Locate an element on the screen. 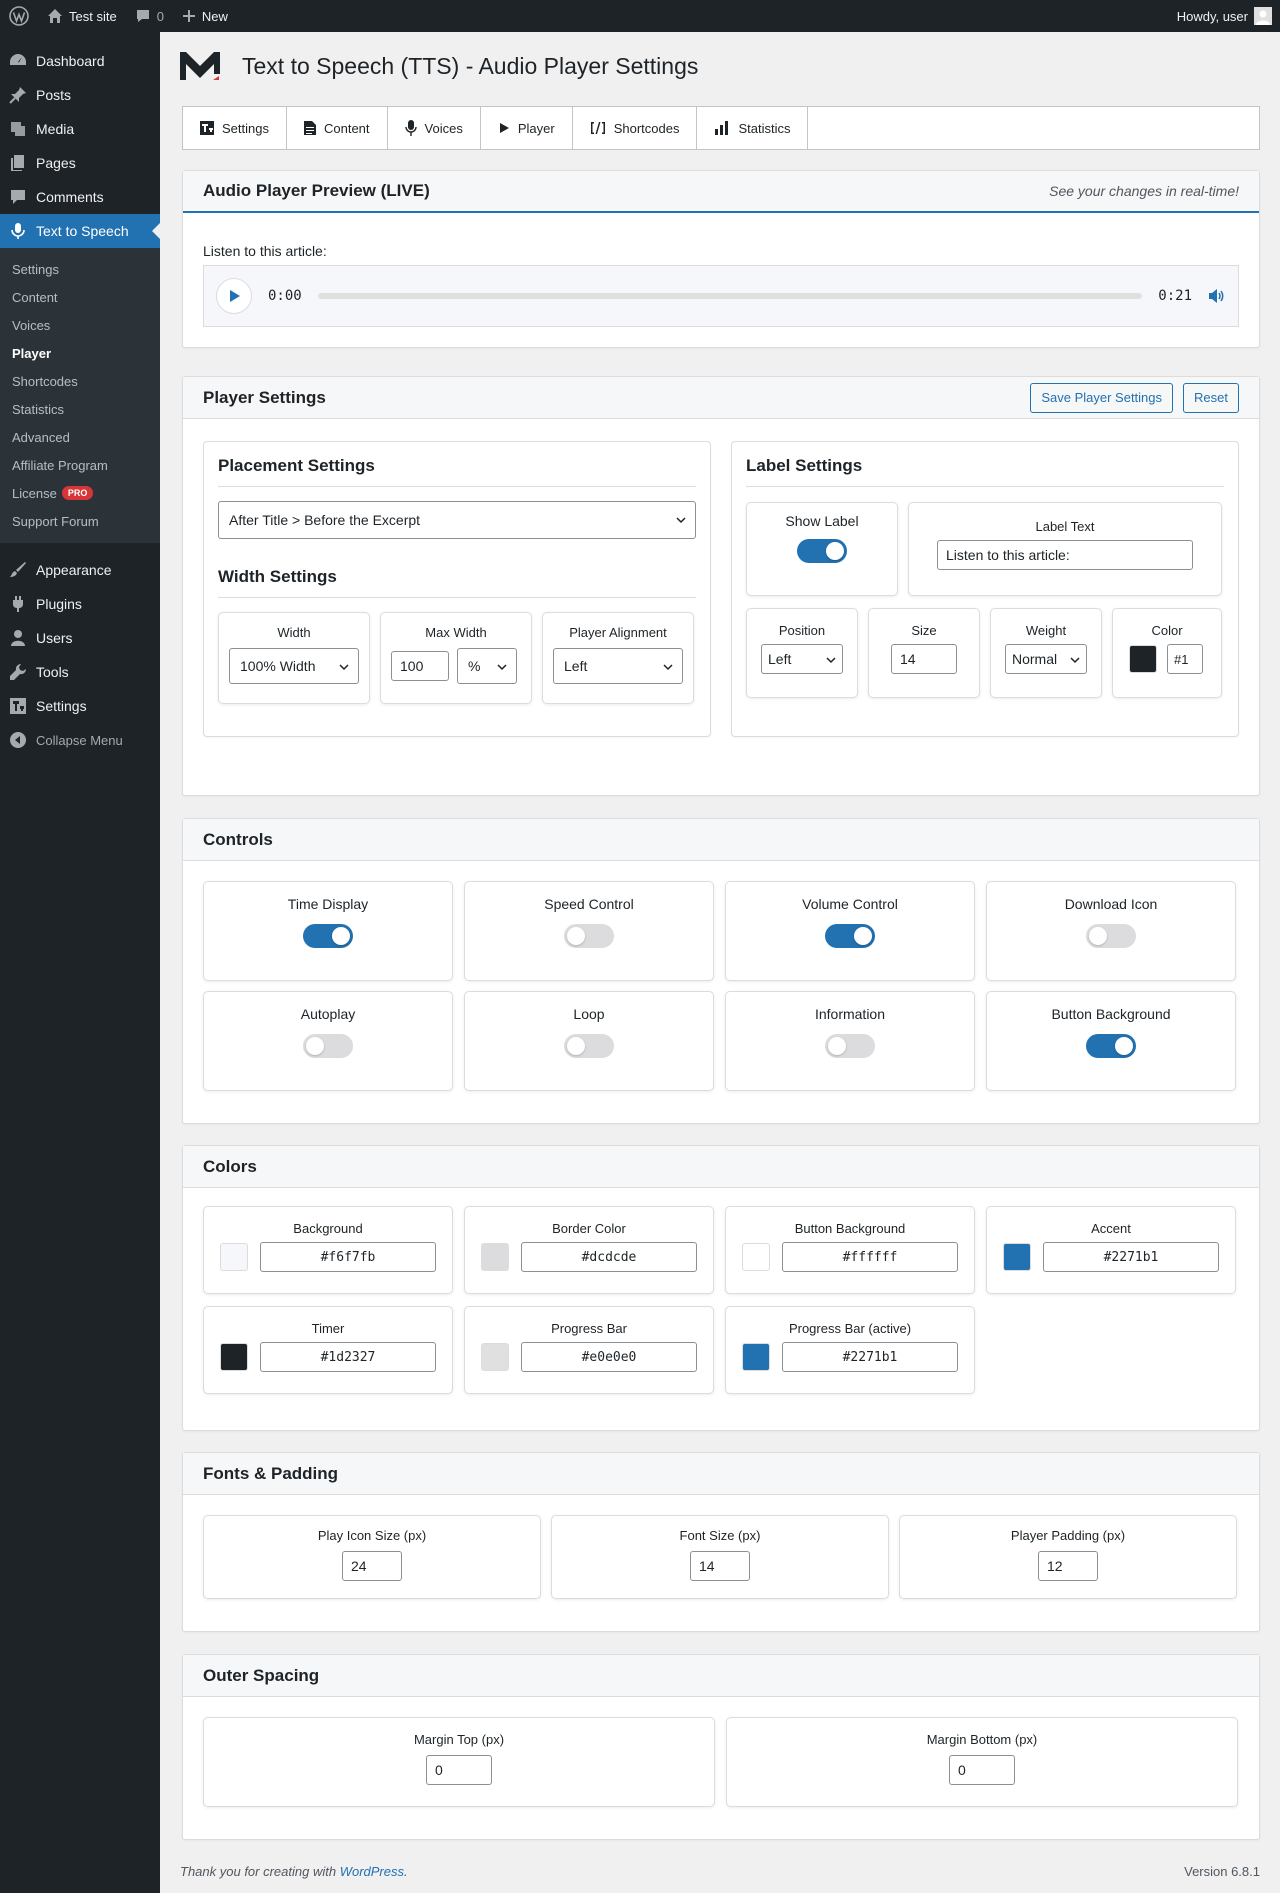  menu-label: Tools is located at coordinates (52, 672).